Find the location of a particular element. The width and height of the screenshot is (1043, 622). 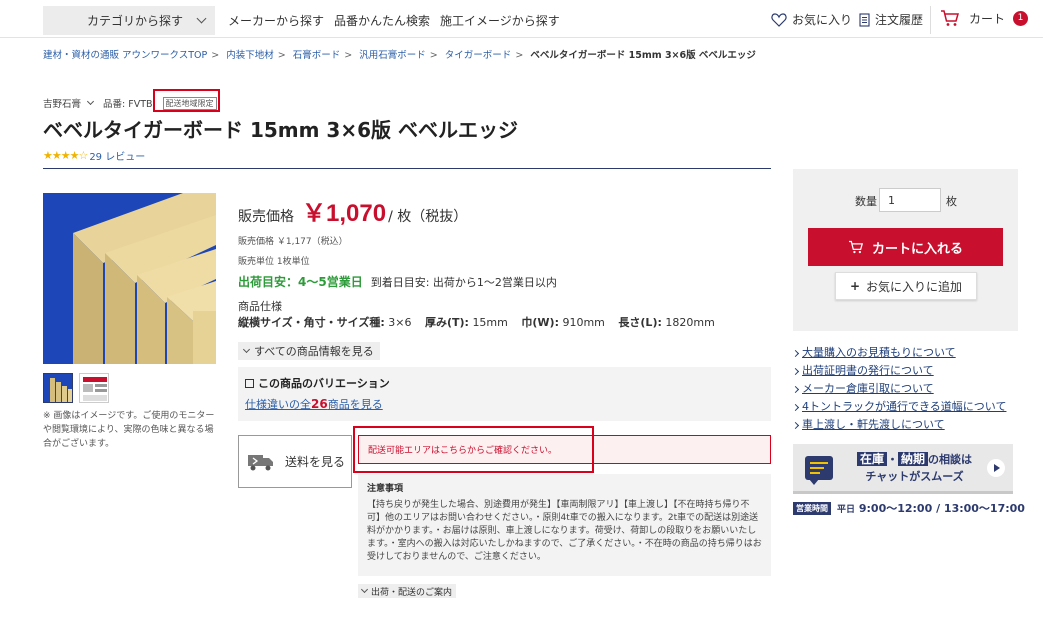

variation-link: 仕様違いの全26商品を見る is located at coordinates (314, 404).